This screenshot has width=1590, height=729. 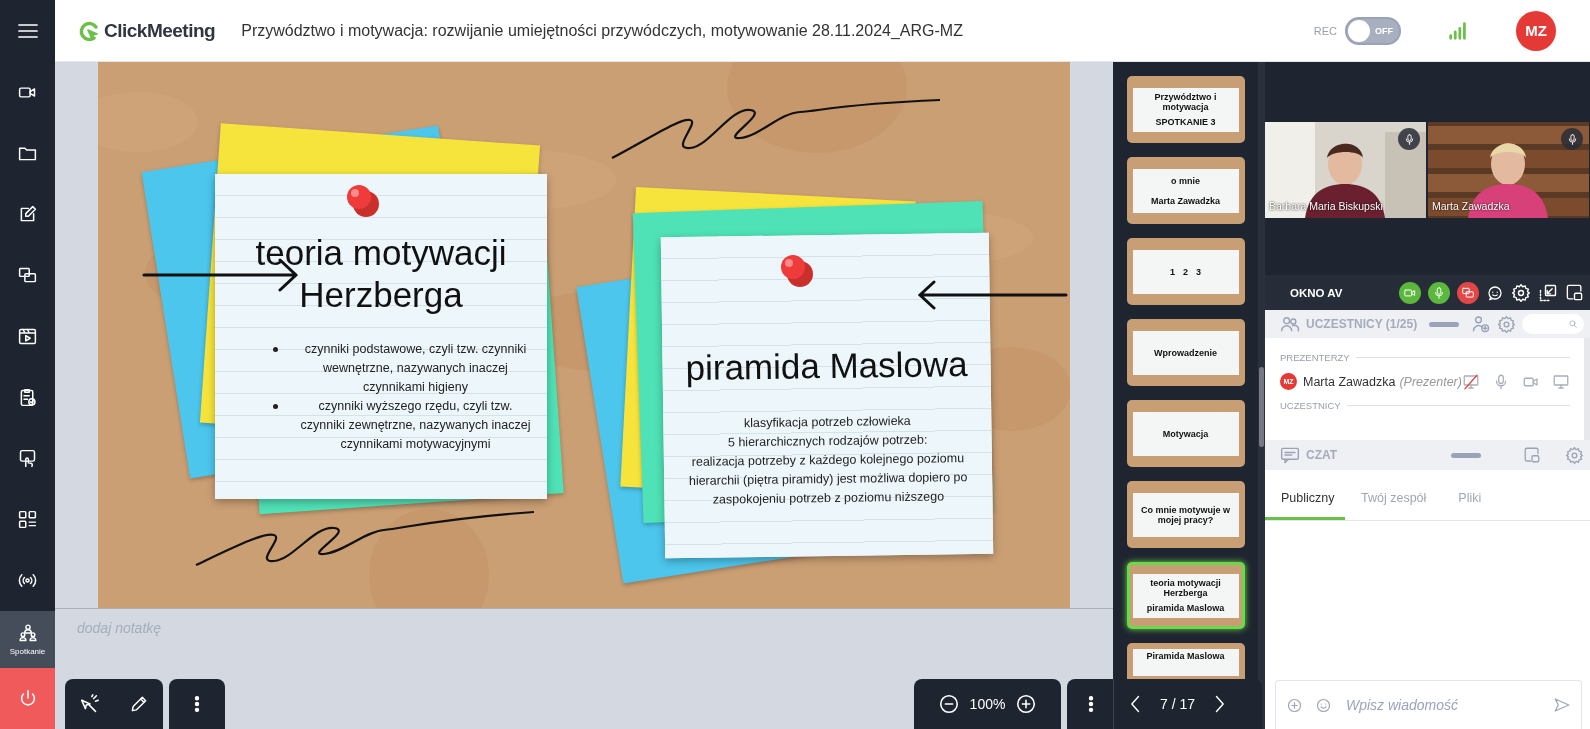 I want to click on thumbnail-text: Marta Zawadzka, so click(x=1185, y=200).